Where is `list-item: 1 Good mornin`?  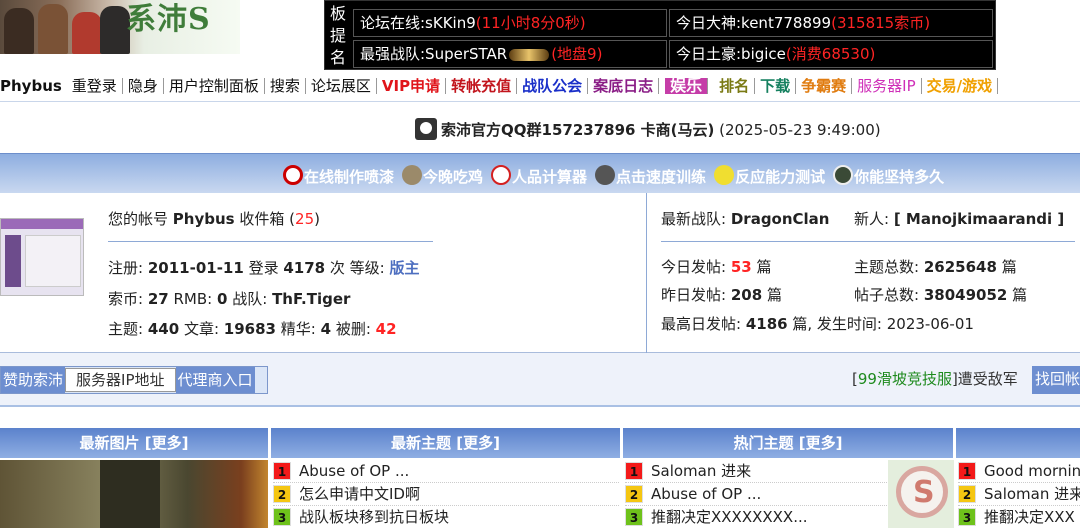
list-item: 1 Good mornin is located at coordinates (1019, 471).